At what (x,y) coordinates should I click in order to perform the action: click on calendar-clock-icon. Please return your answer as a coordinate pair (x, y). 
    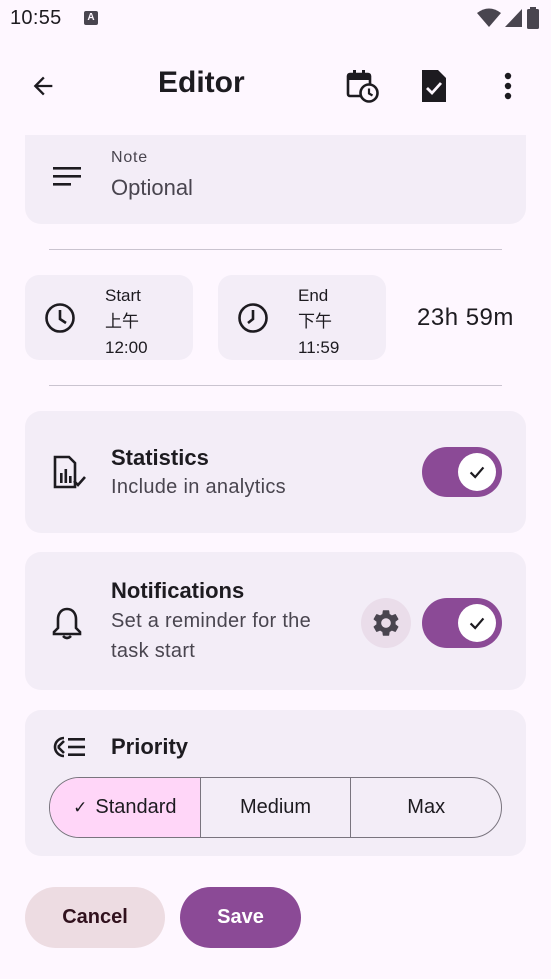
    Looking at the image, I should click on (362, 86).